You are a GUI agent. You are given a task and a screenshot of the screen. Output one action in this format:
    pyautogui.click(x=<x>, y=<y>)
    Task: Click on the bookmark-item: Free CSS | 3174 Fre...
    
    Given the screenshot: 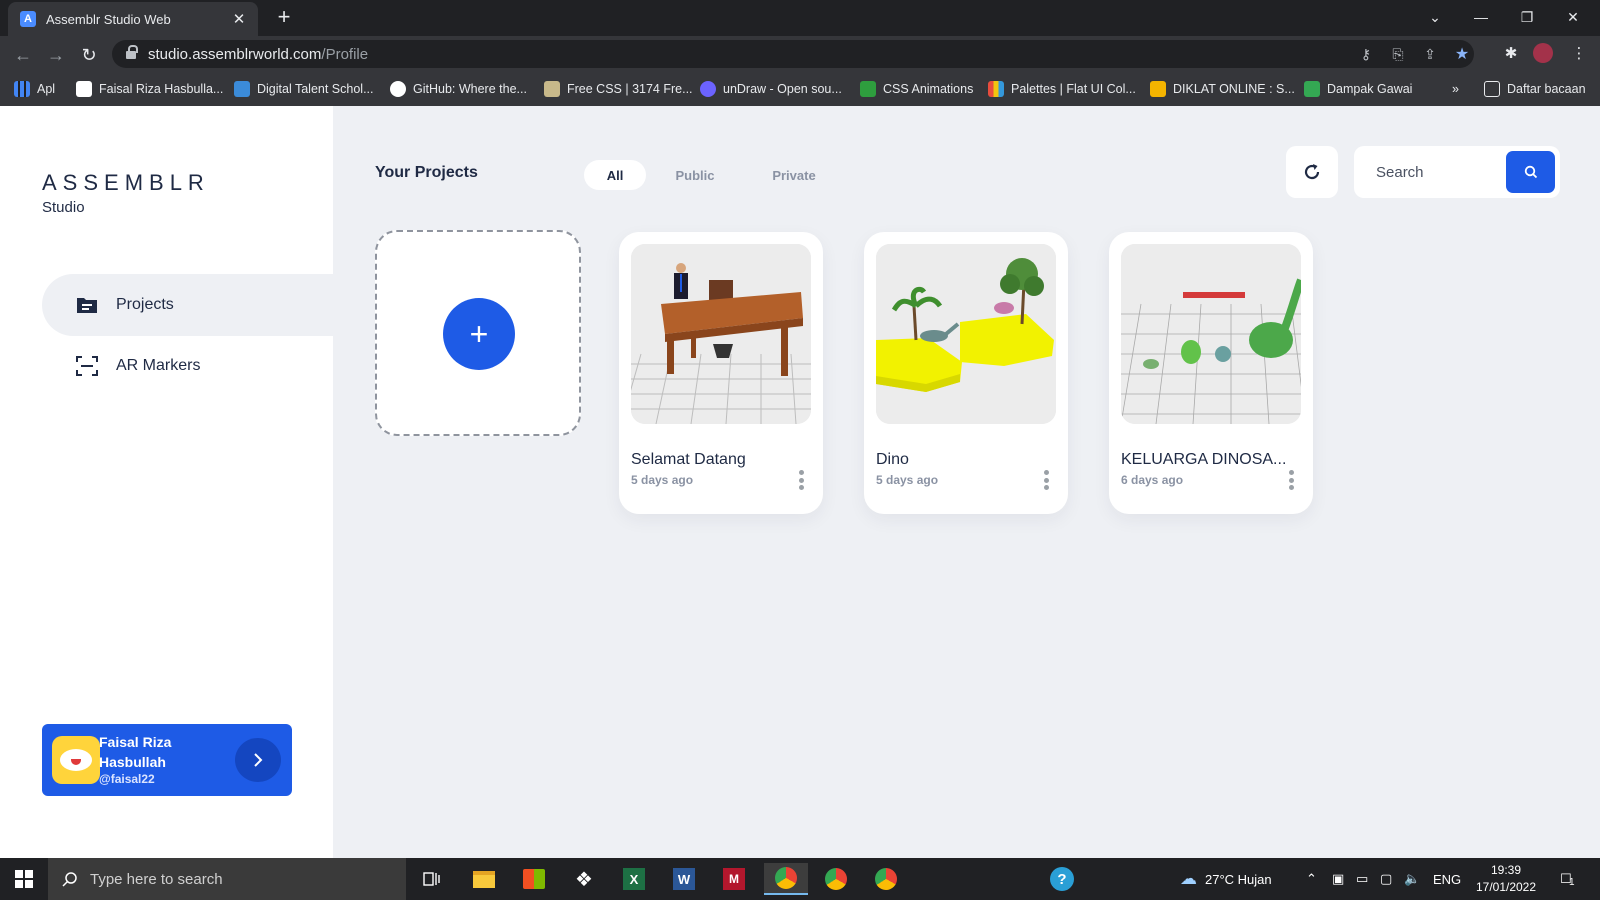 What is the action you would take?
    pyautogui.click(x=618, y=89)
    